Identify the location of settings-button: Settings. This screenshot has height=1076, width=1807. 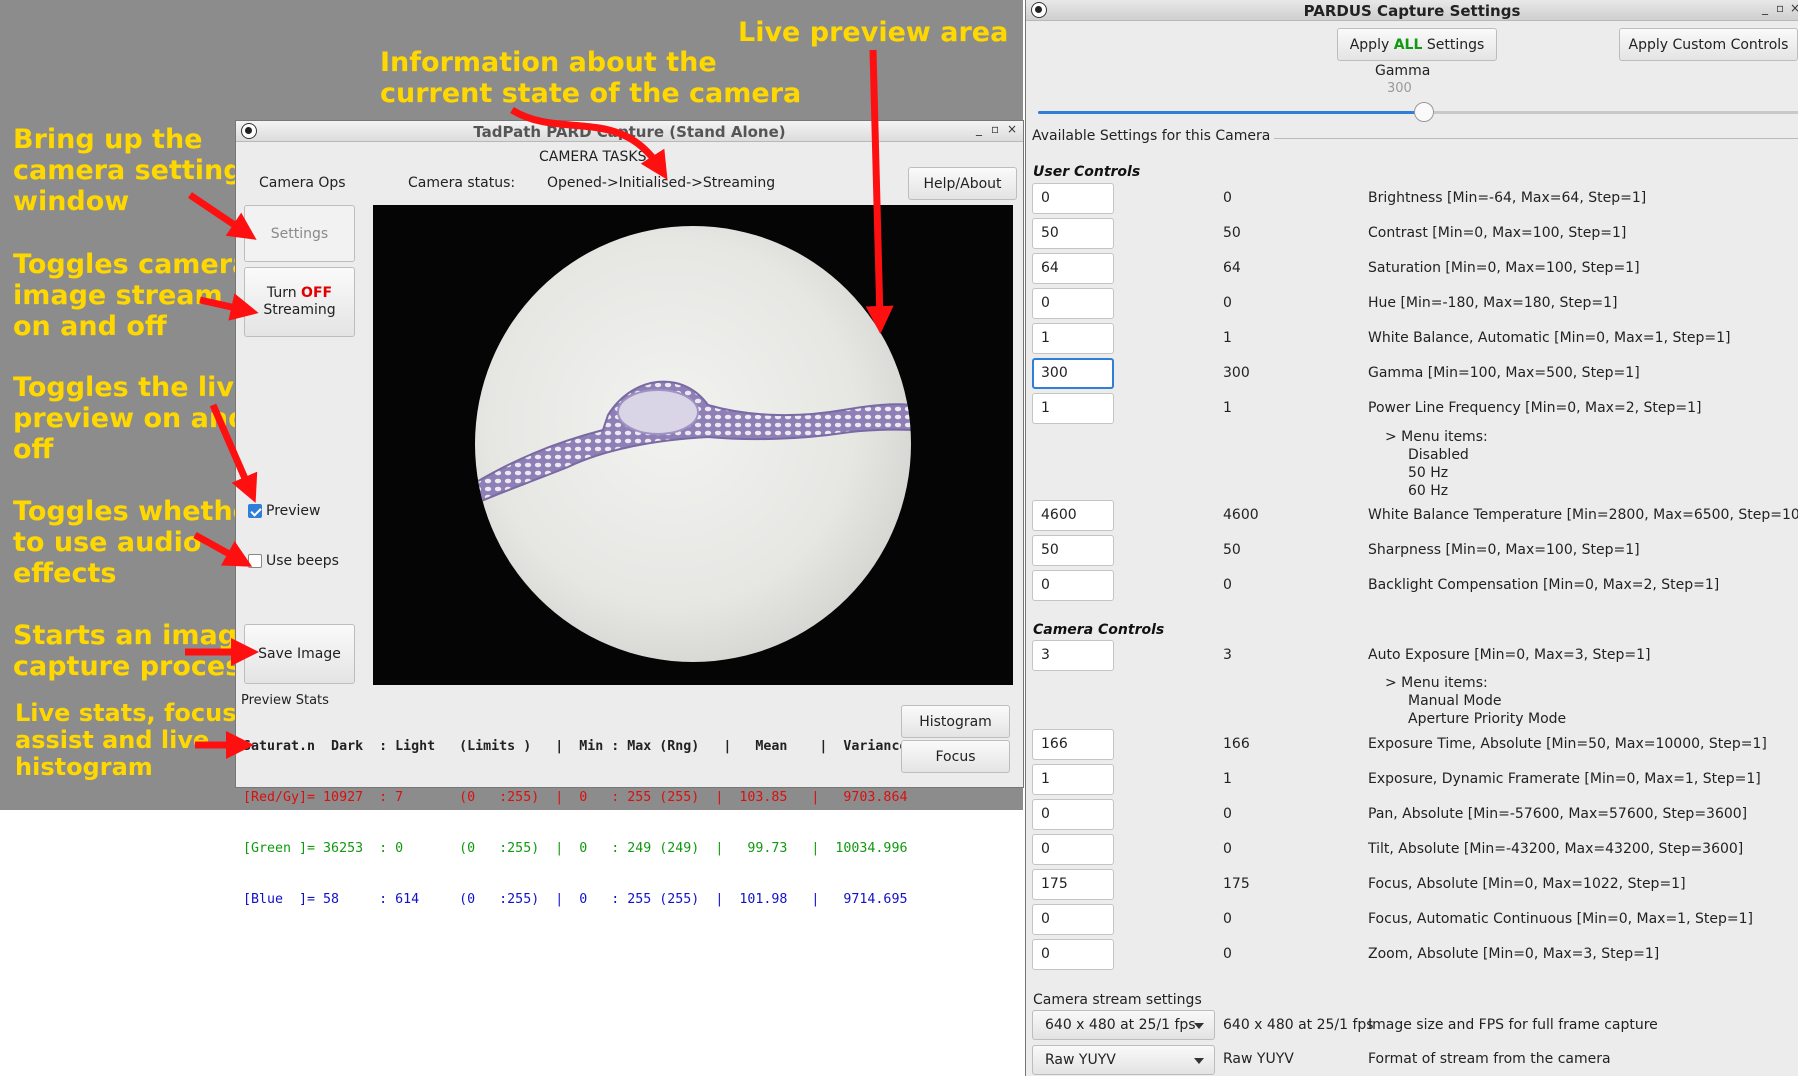
(299, 233).